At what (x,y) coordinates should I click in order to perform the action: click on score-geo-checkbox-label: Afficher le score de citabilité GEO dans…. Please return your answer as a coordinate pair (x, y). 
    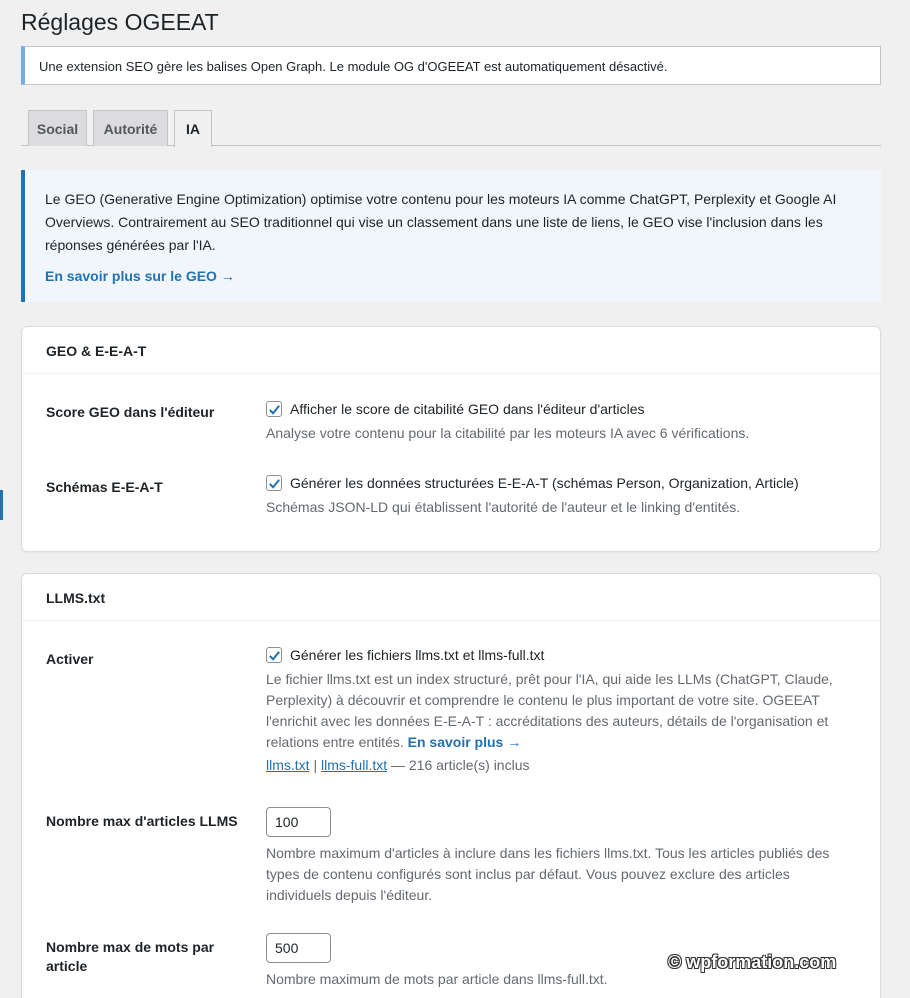
    Looking at the image, I should click on (467, 409).